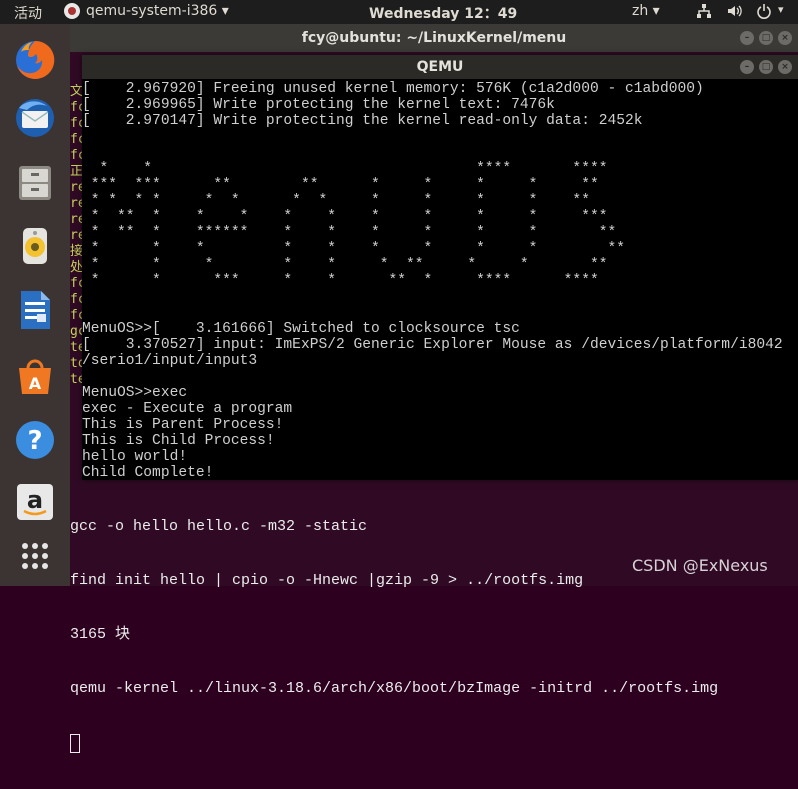 Image resolution: width=798 pixels, height=789 pixels. I want to click on qemu-titlebar: QEMU – □ ×, so click(440, 67).